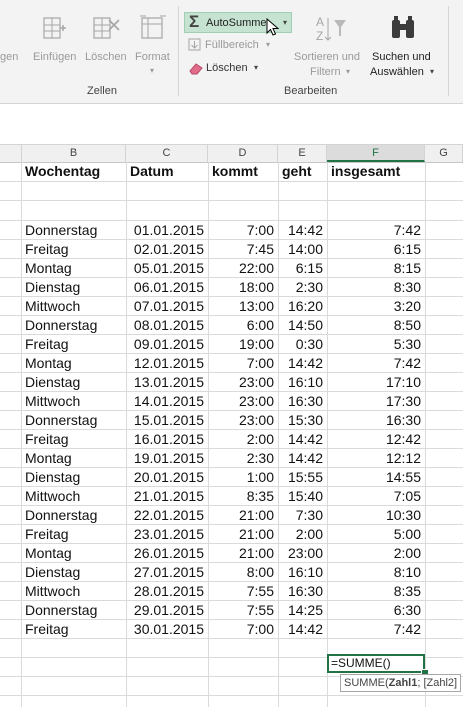  What do you see at coordinates (302, 171) in the screenshot?
I see `header-geht: geht` at bounding box center [302, 171].